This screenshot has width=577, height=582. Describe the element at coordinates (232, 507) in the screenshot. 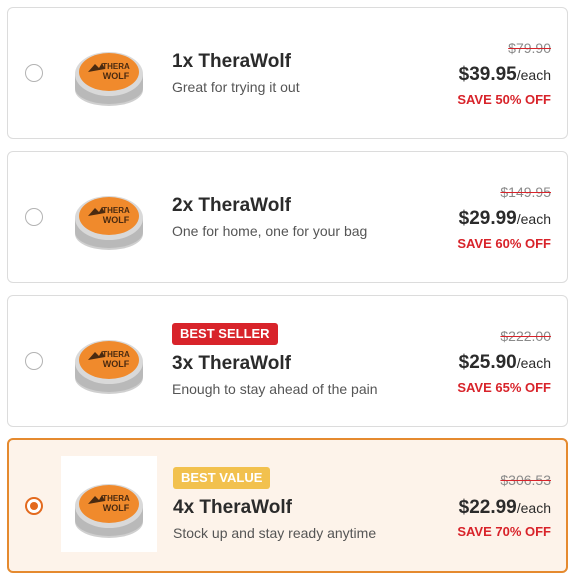

I see `option-title: 4x TheraWolf` at that location.